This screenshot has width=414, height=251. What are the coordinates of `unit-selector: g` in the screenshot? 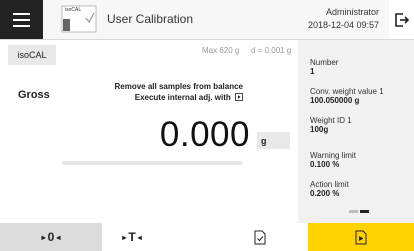 It's located at (273, 140).